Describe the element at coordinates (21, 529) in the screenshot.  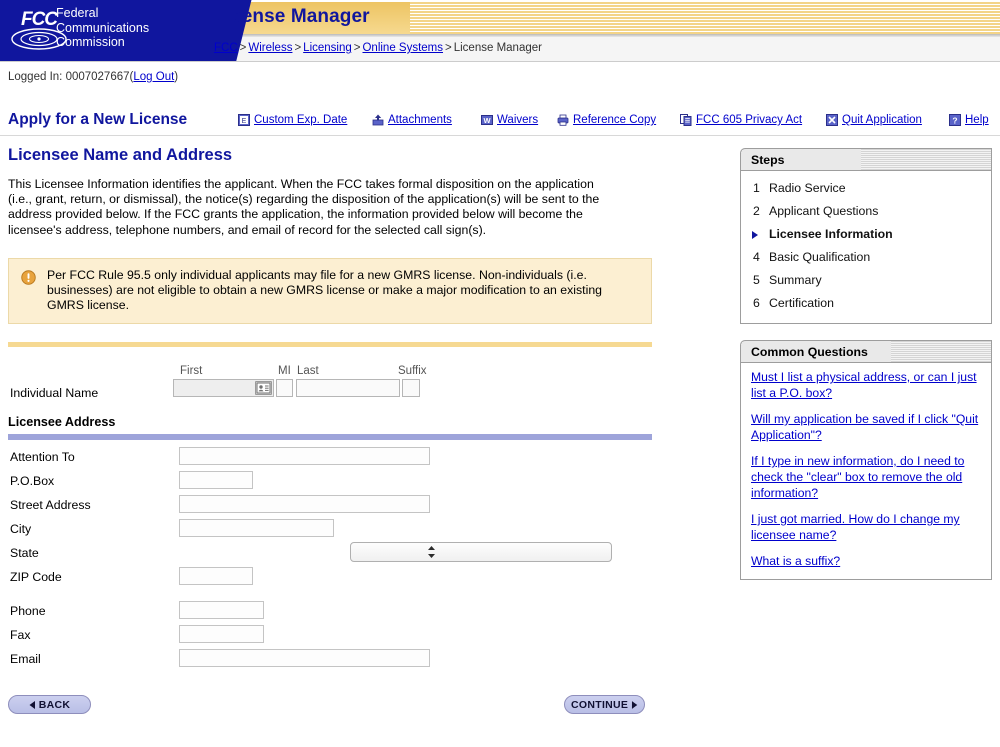
I see `city-label: City` at that location.